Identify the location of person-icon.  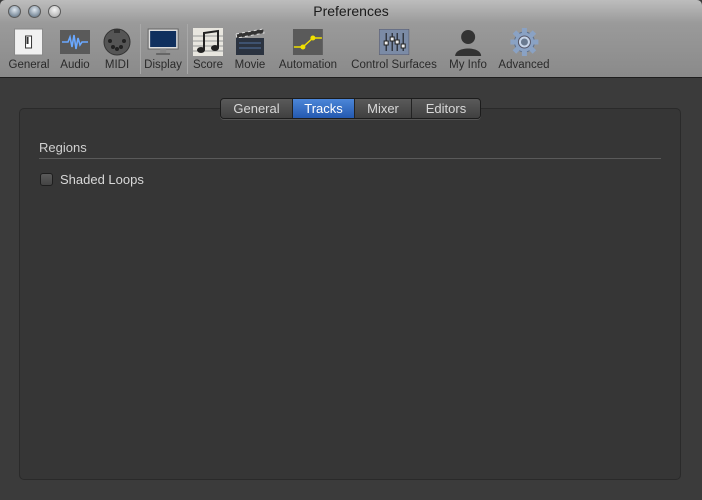
(468, 42).